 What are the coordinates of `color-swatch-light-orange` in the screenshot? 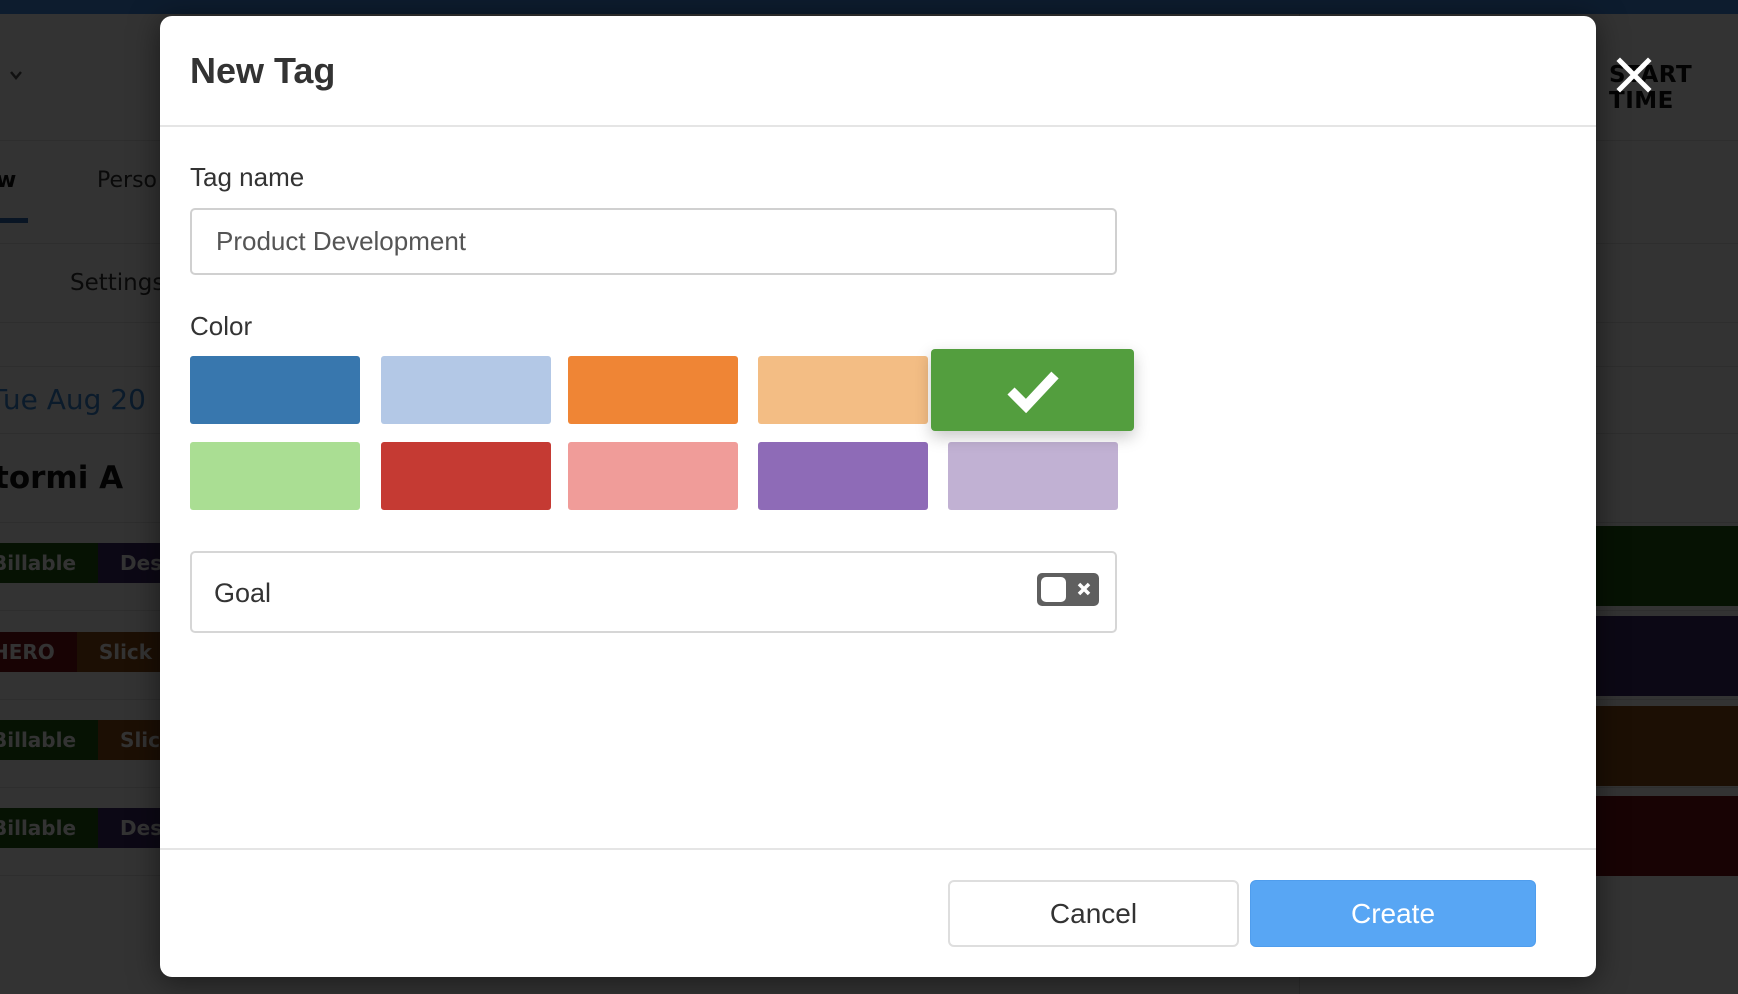 It's located at (843, 390).